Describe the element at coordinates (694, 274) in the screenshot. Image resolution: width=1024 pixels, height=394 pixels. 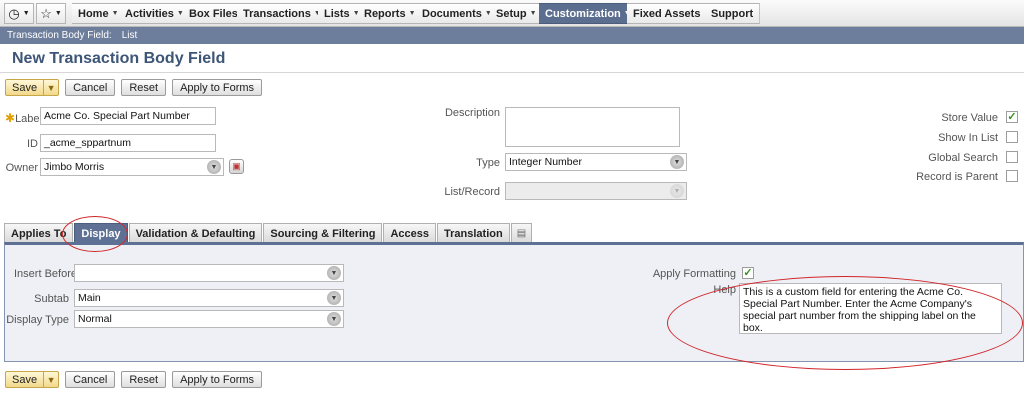
I see `apply-formatting-label: Apply Formatting` at that location.